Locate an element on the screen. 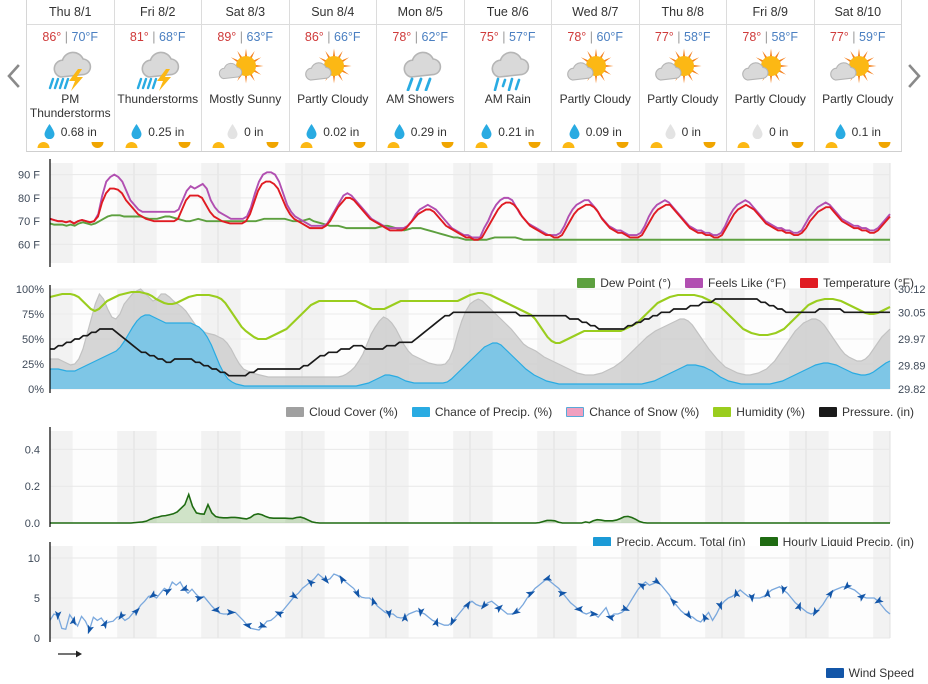 Image resolution: width=928 pixels, height=684 pixels. y2-axis-tick: 29.97 is located at coordinates (912, 340).